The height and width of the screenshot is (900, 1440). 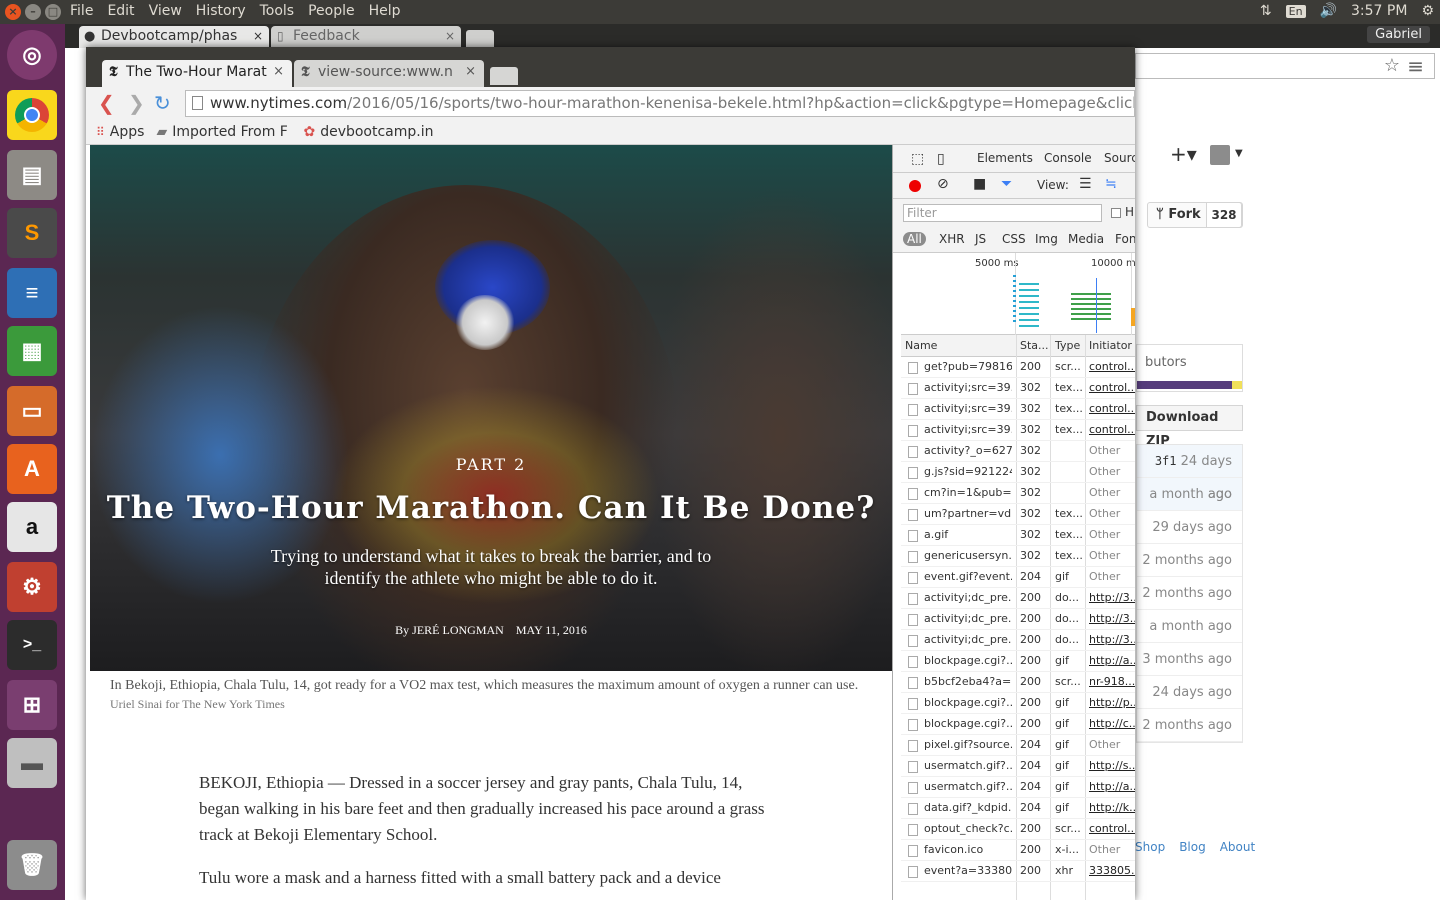 What do you see at coordinates (1220, 155) in the screenshot?
I see `avatar` at bounding box center [1220, 155].